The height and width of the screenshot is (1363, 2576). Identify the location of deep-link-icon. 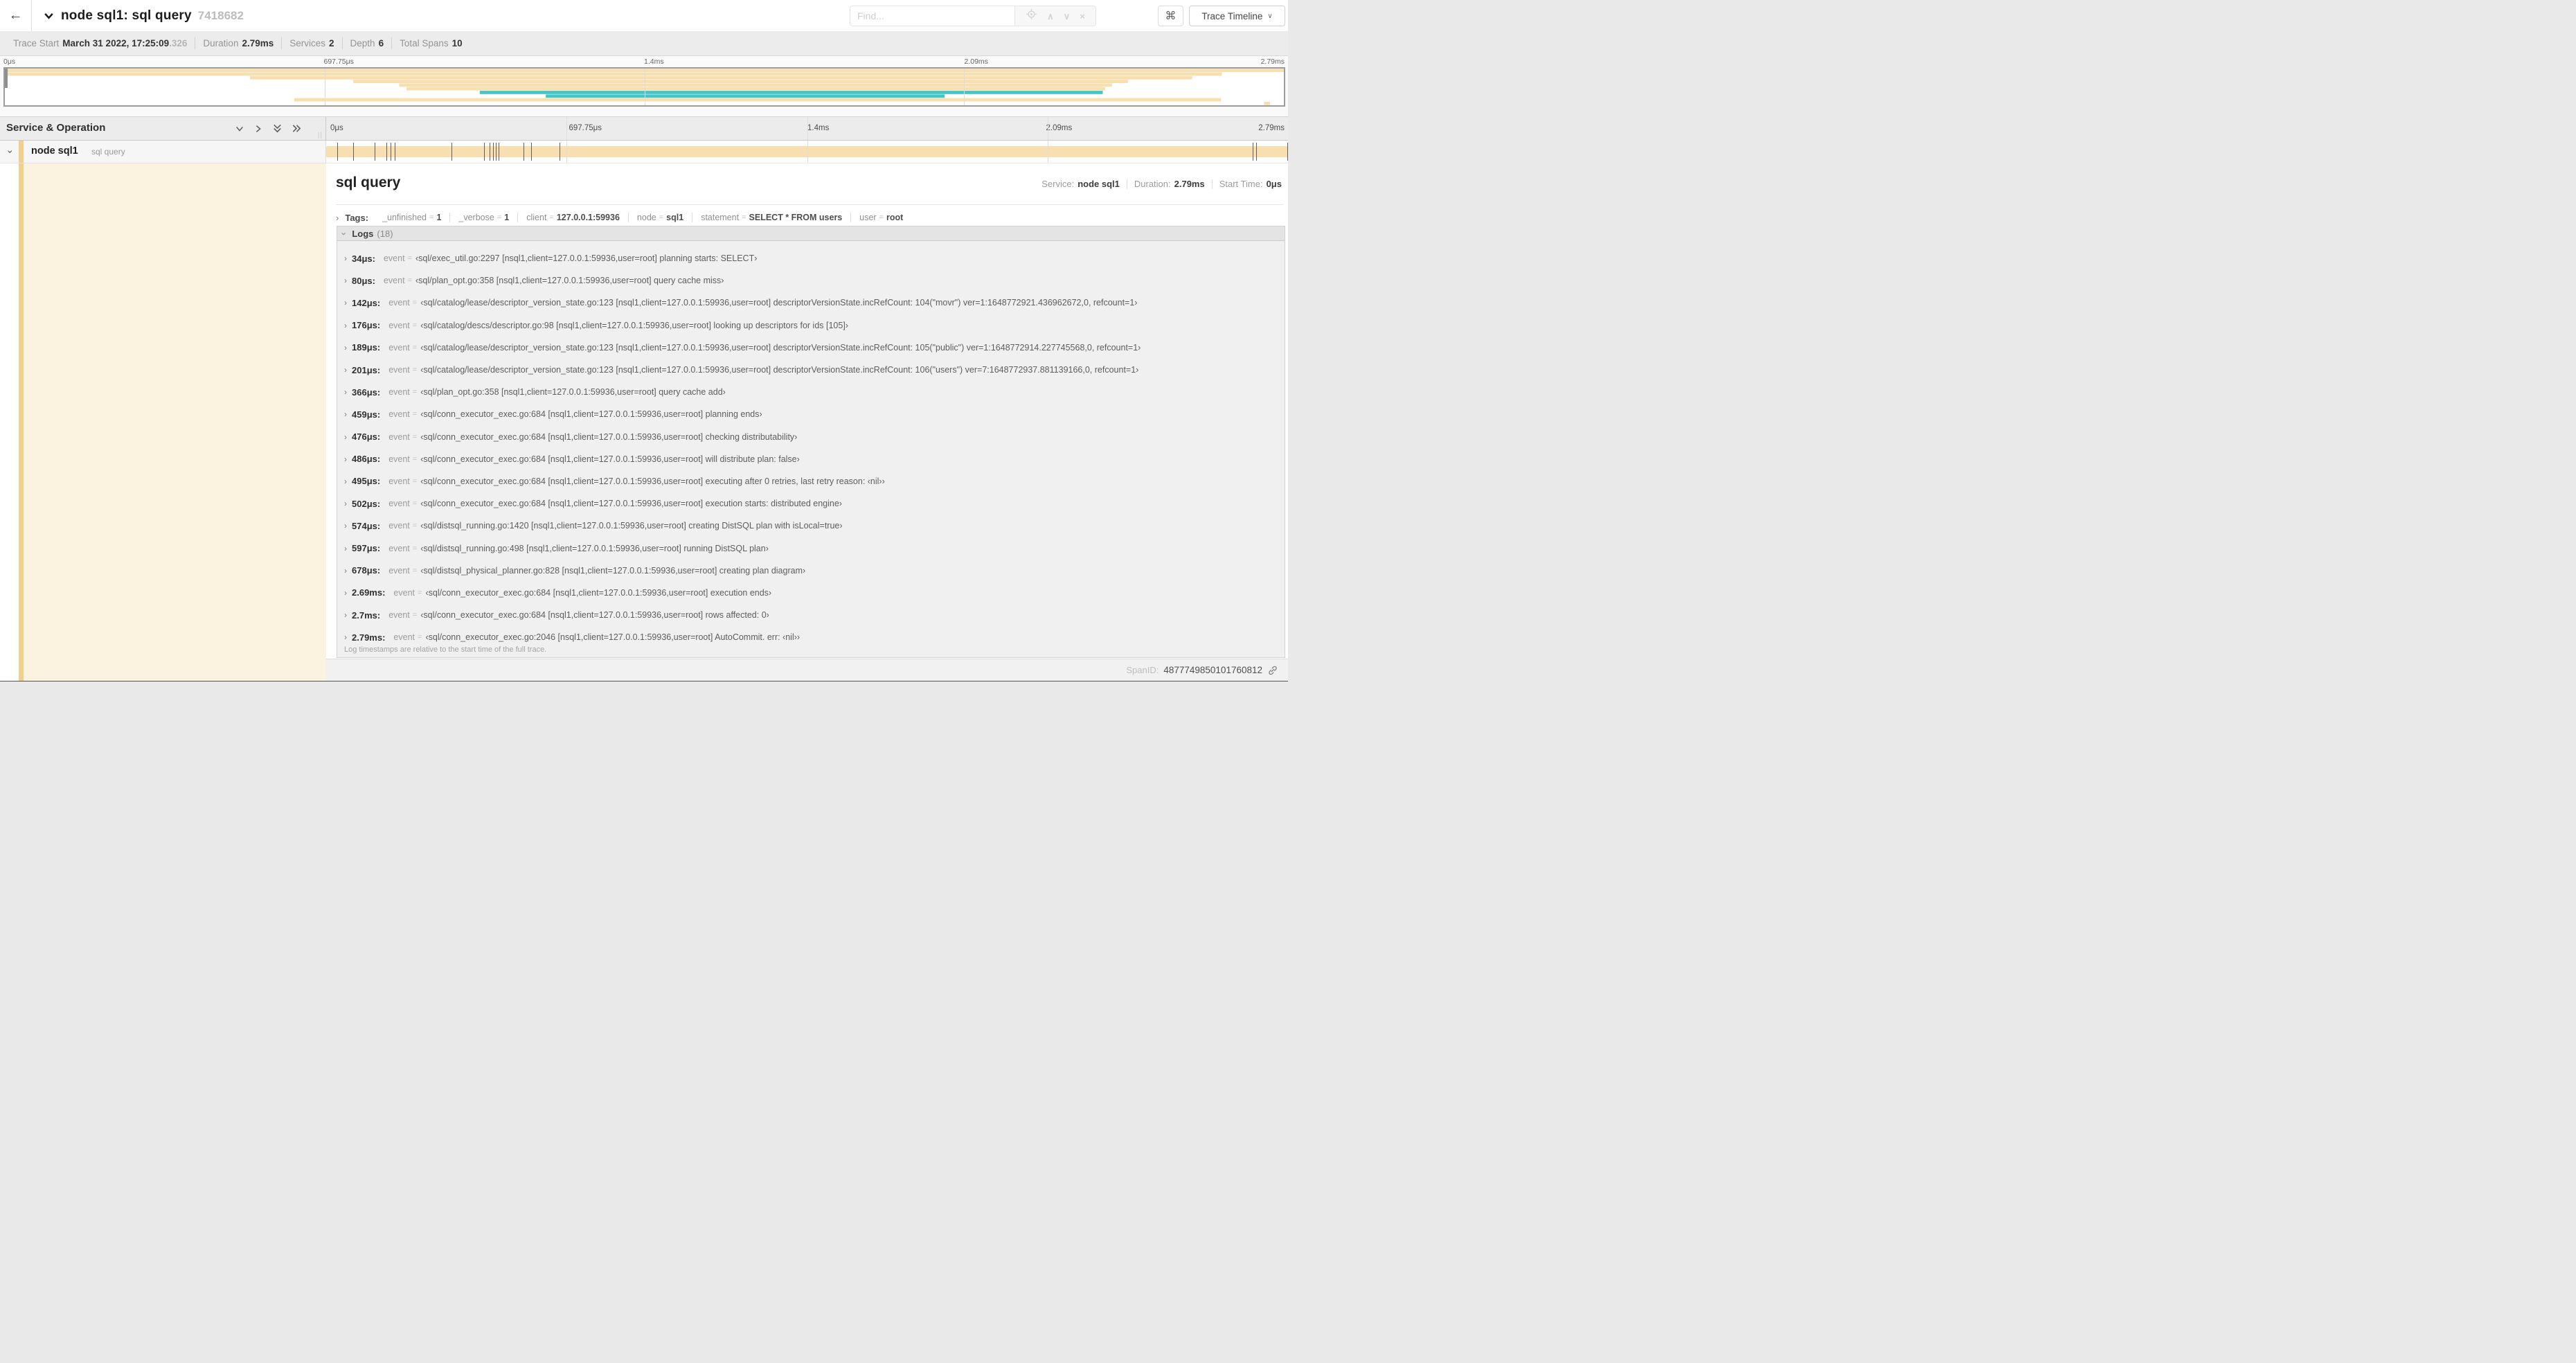
(1272, 670).